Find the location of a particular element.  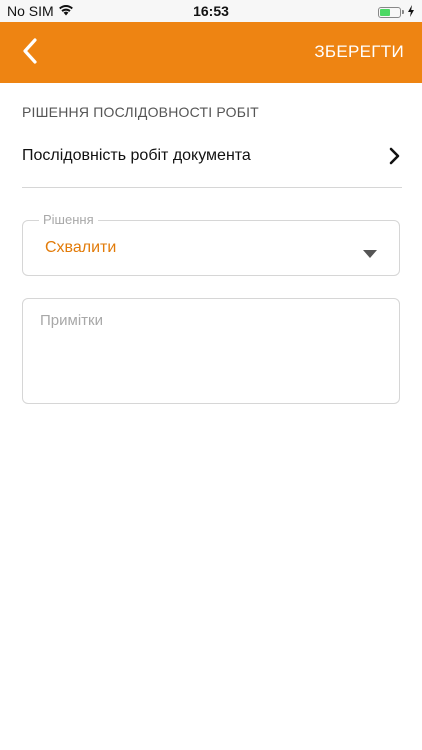

chevron-right-icon is located at coordinates (394, 158).